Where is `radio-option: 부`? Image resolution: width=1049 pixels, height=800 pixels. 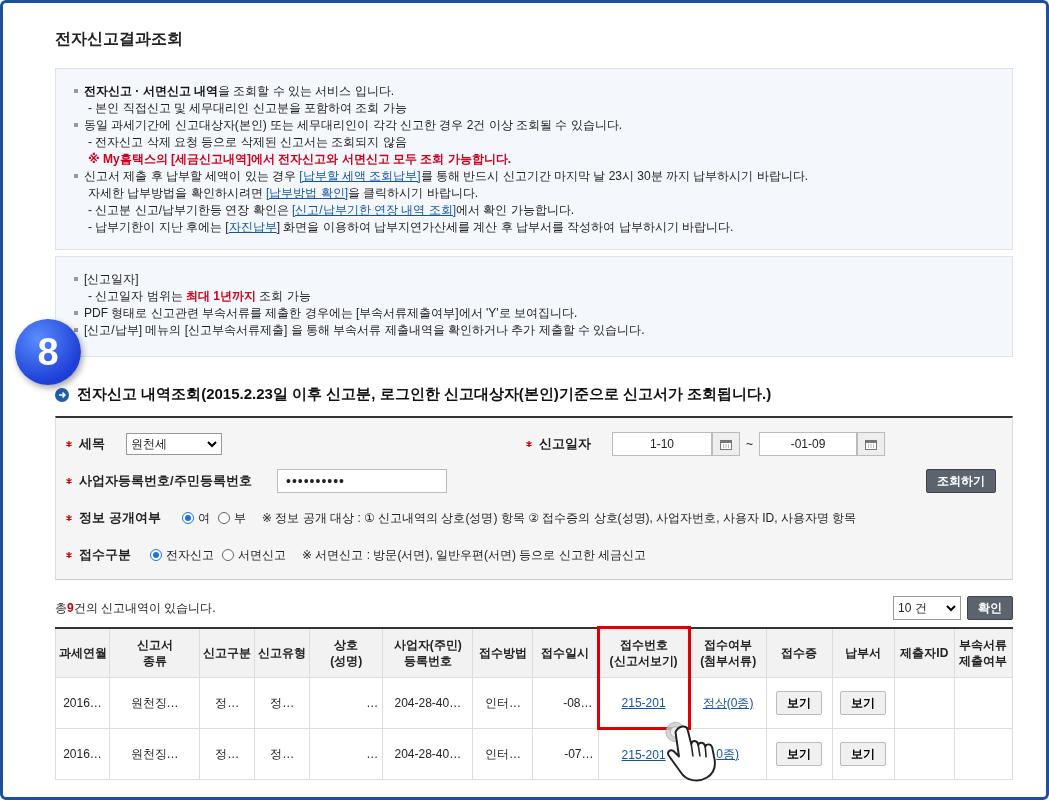
radio-option: 부 is located at coordinates (232, 518).